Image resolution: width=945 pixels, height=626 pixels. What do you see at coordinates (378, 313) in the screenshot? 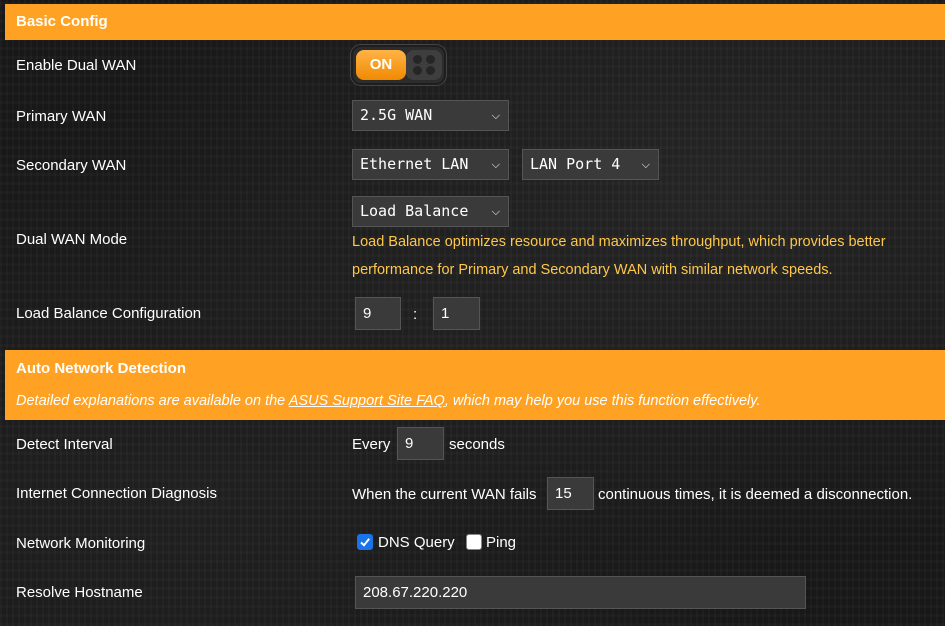
I see `primary-ratio-input: 9` at bounding box center [378, 313].